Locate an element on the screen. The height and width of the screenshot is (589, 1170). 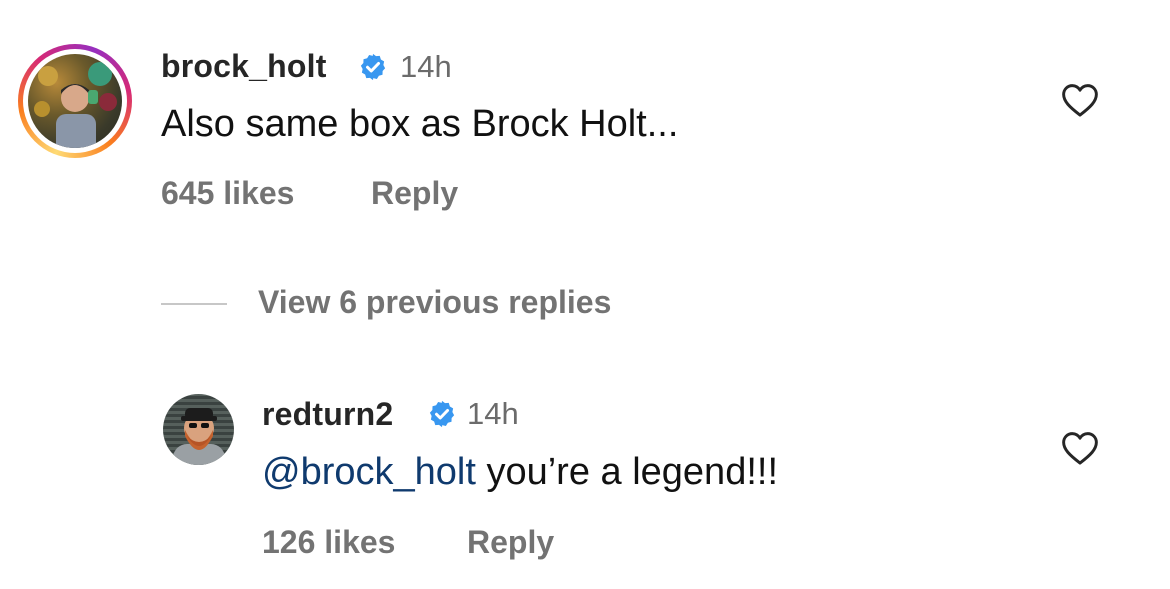
likes-count: 126 likes is located at coordinates (328, 542).